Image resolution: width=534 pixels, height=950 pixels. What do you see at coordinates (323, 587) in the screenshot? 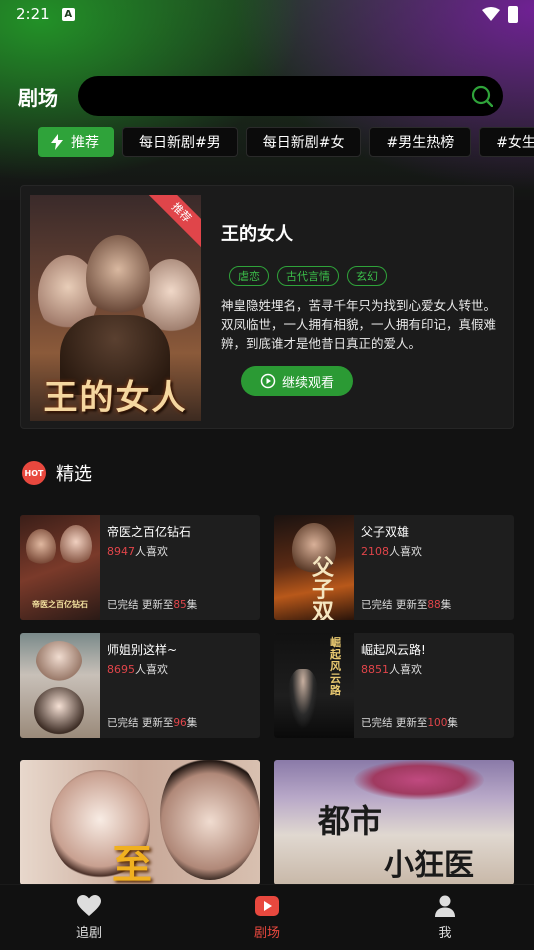
I see `thumbnail-title: 父子双雄` at bounding box center [323, 587].